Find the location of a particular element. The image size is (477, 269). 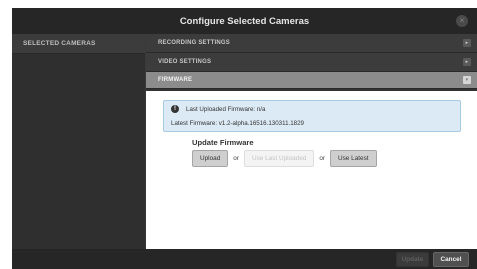

close-icon: × is located at coordinates (462, 21).